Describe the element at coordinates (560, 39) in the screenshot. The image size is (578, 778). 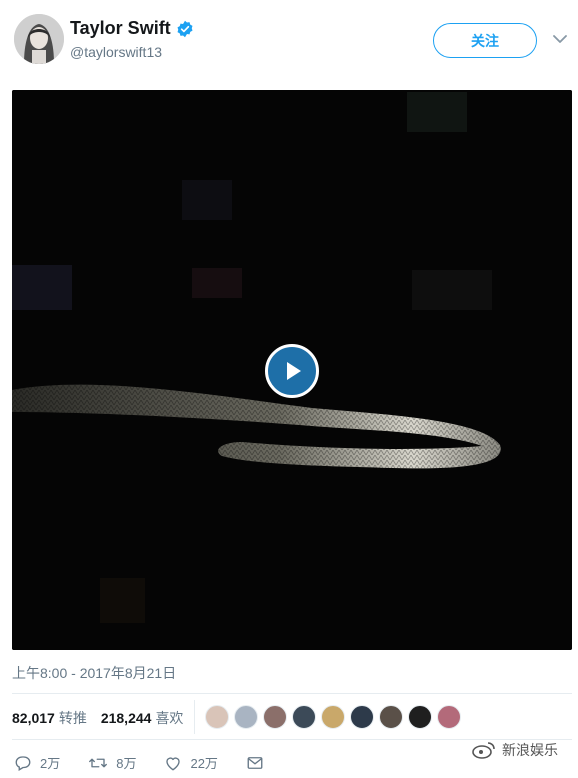
I see `chevron-down-icon` at that location.